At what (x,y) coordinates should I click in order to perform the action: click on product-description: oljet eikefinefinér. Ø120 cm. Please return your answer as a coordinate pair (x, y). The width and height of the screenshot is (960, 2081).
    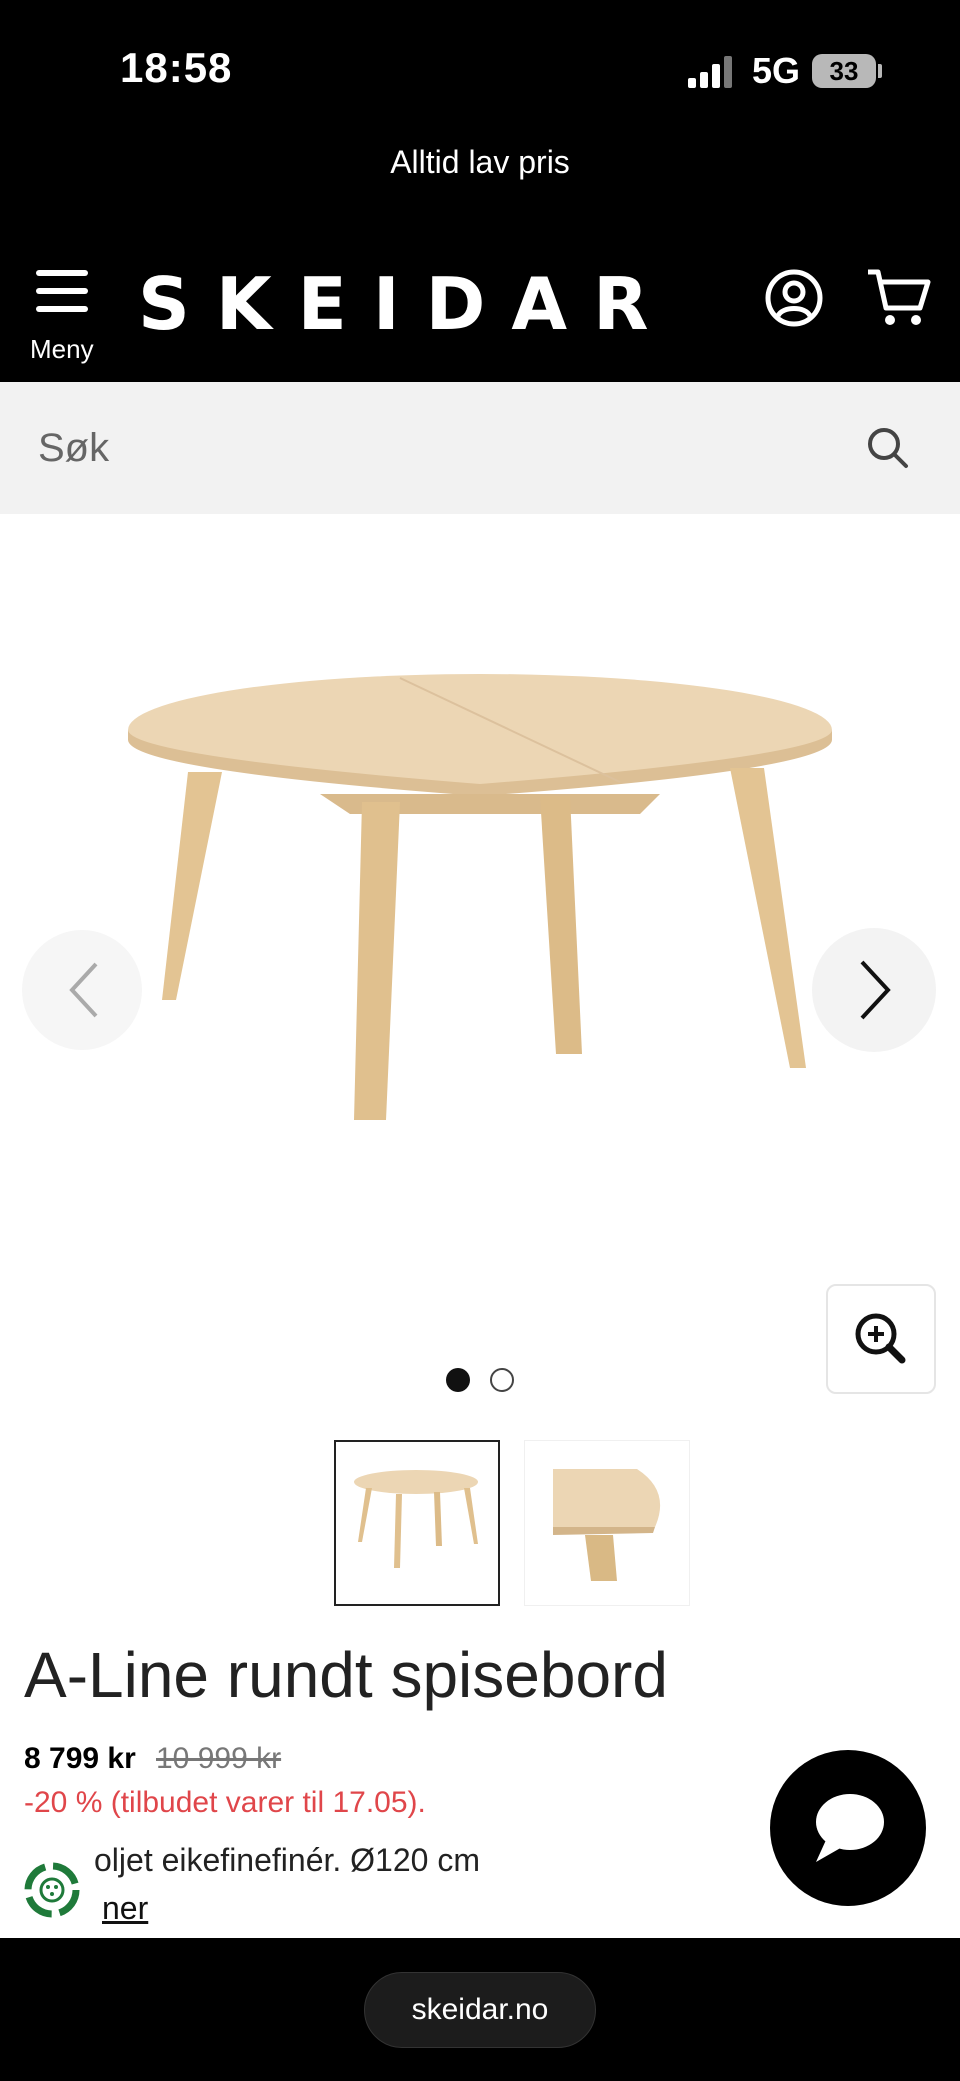
    Looking at the image, I should click on (284, 1860).